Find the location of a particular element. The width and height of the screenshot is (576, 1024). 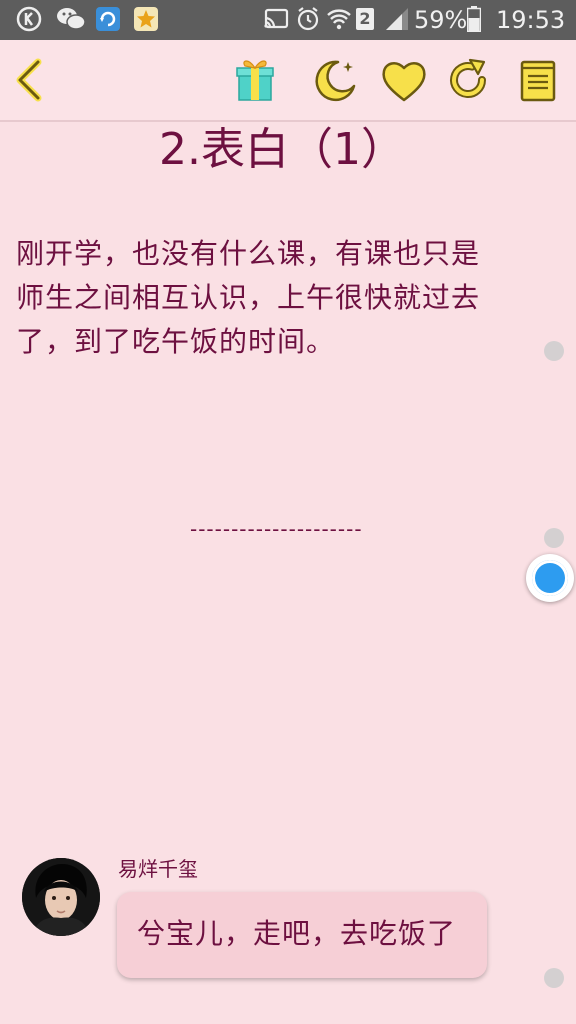

sync-app-icon is located at coordinates (108, 19).